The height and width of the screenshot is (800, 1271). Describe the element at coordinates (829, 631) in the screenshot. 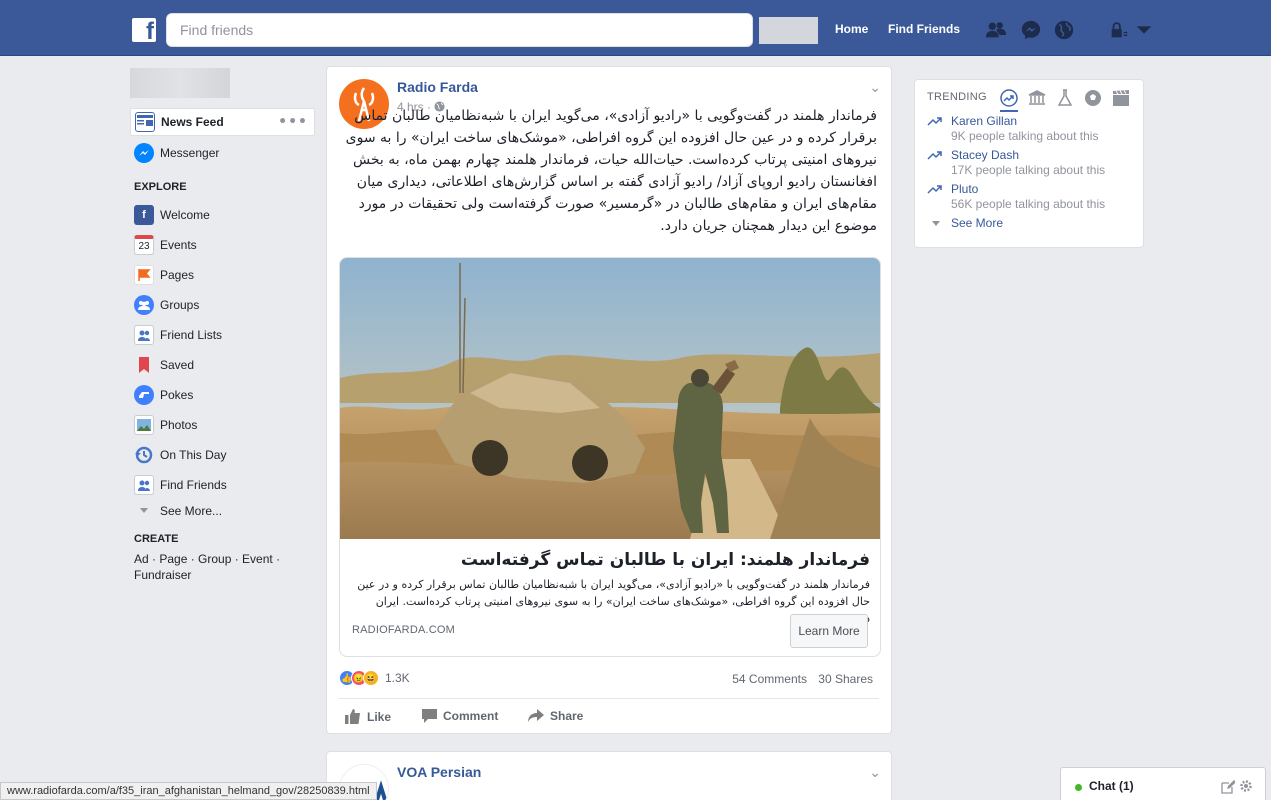

I see `learn-more-button: Learn More` at that location.